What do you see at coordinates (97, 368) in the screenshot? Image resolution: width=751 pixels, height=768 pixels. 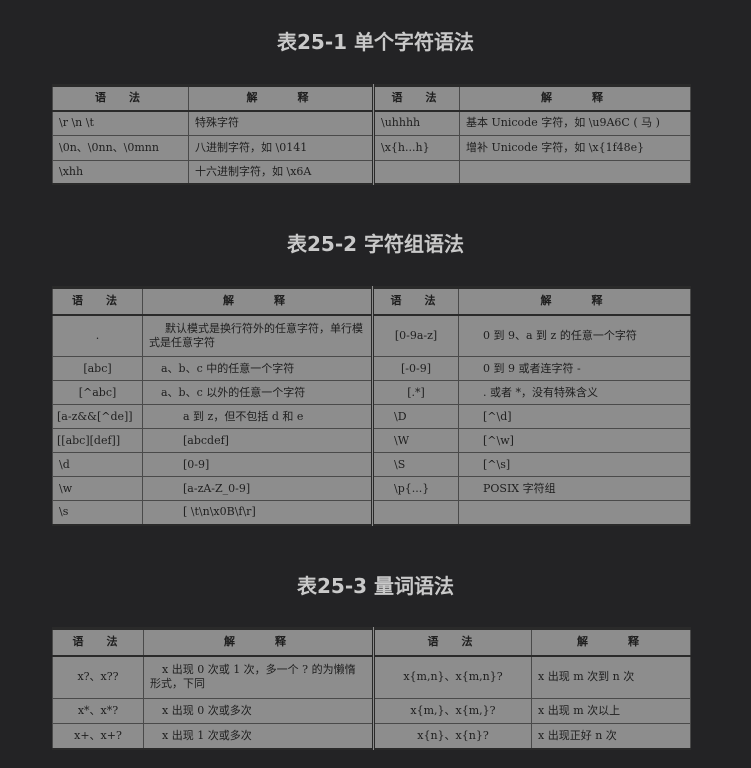 I see `cell: [abc]` at bounding box center [97, 368].